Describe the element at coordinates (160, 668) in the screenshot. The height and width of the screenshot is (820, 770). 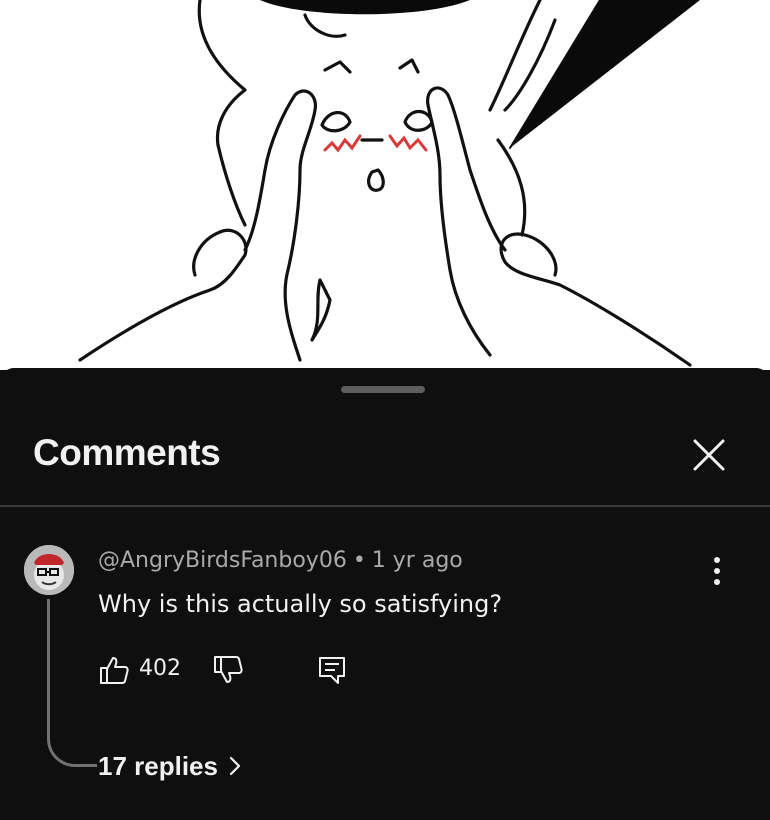
I see `like-count: 402` at that location.